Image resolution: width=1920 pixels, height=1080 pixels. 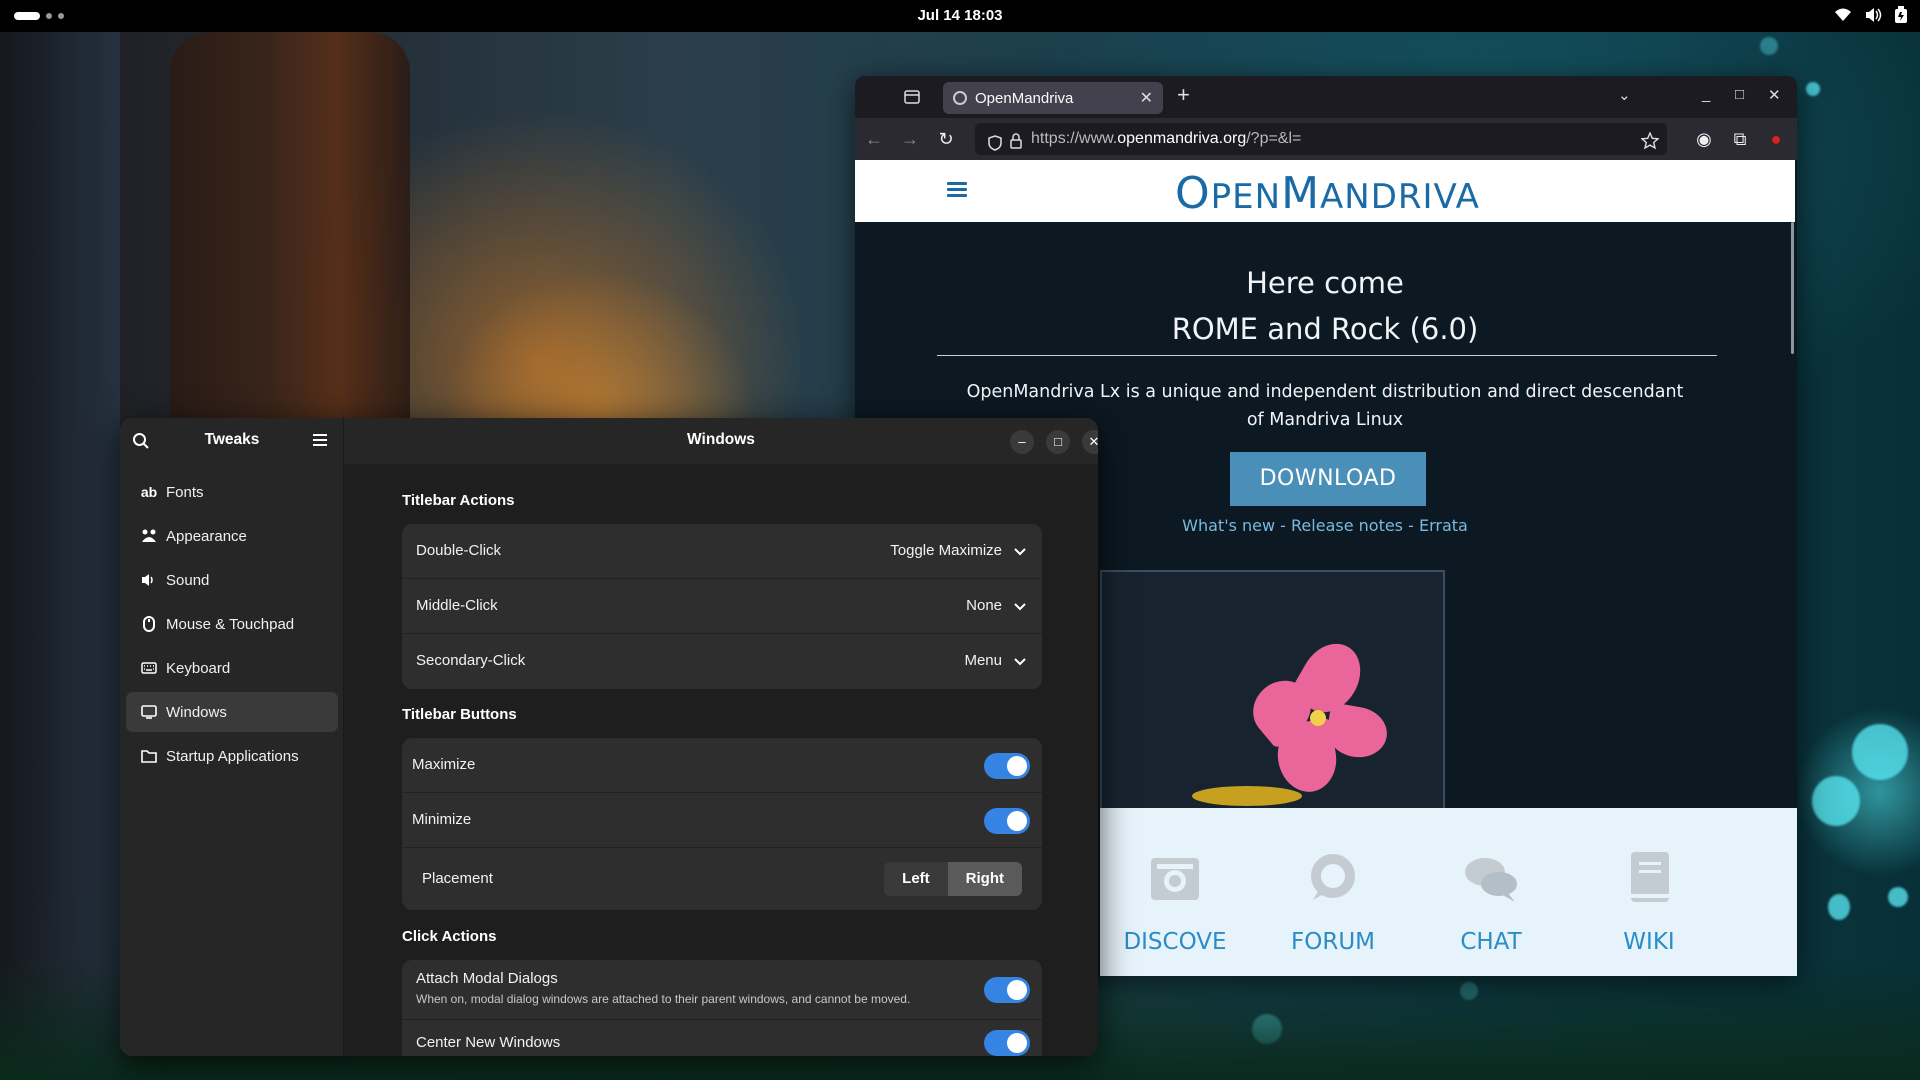 What do you see at coordinates (874, 139) in the screenshot?
I see `back-icon: ←` at bounding box center [874, 139].